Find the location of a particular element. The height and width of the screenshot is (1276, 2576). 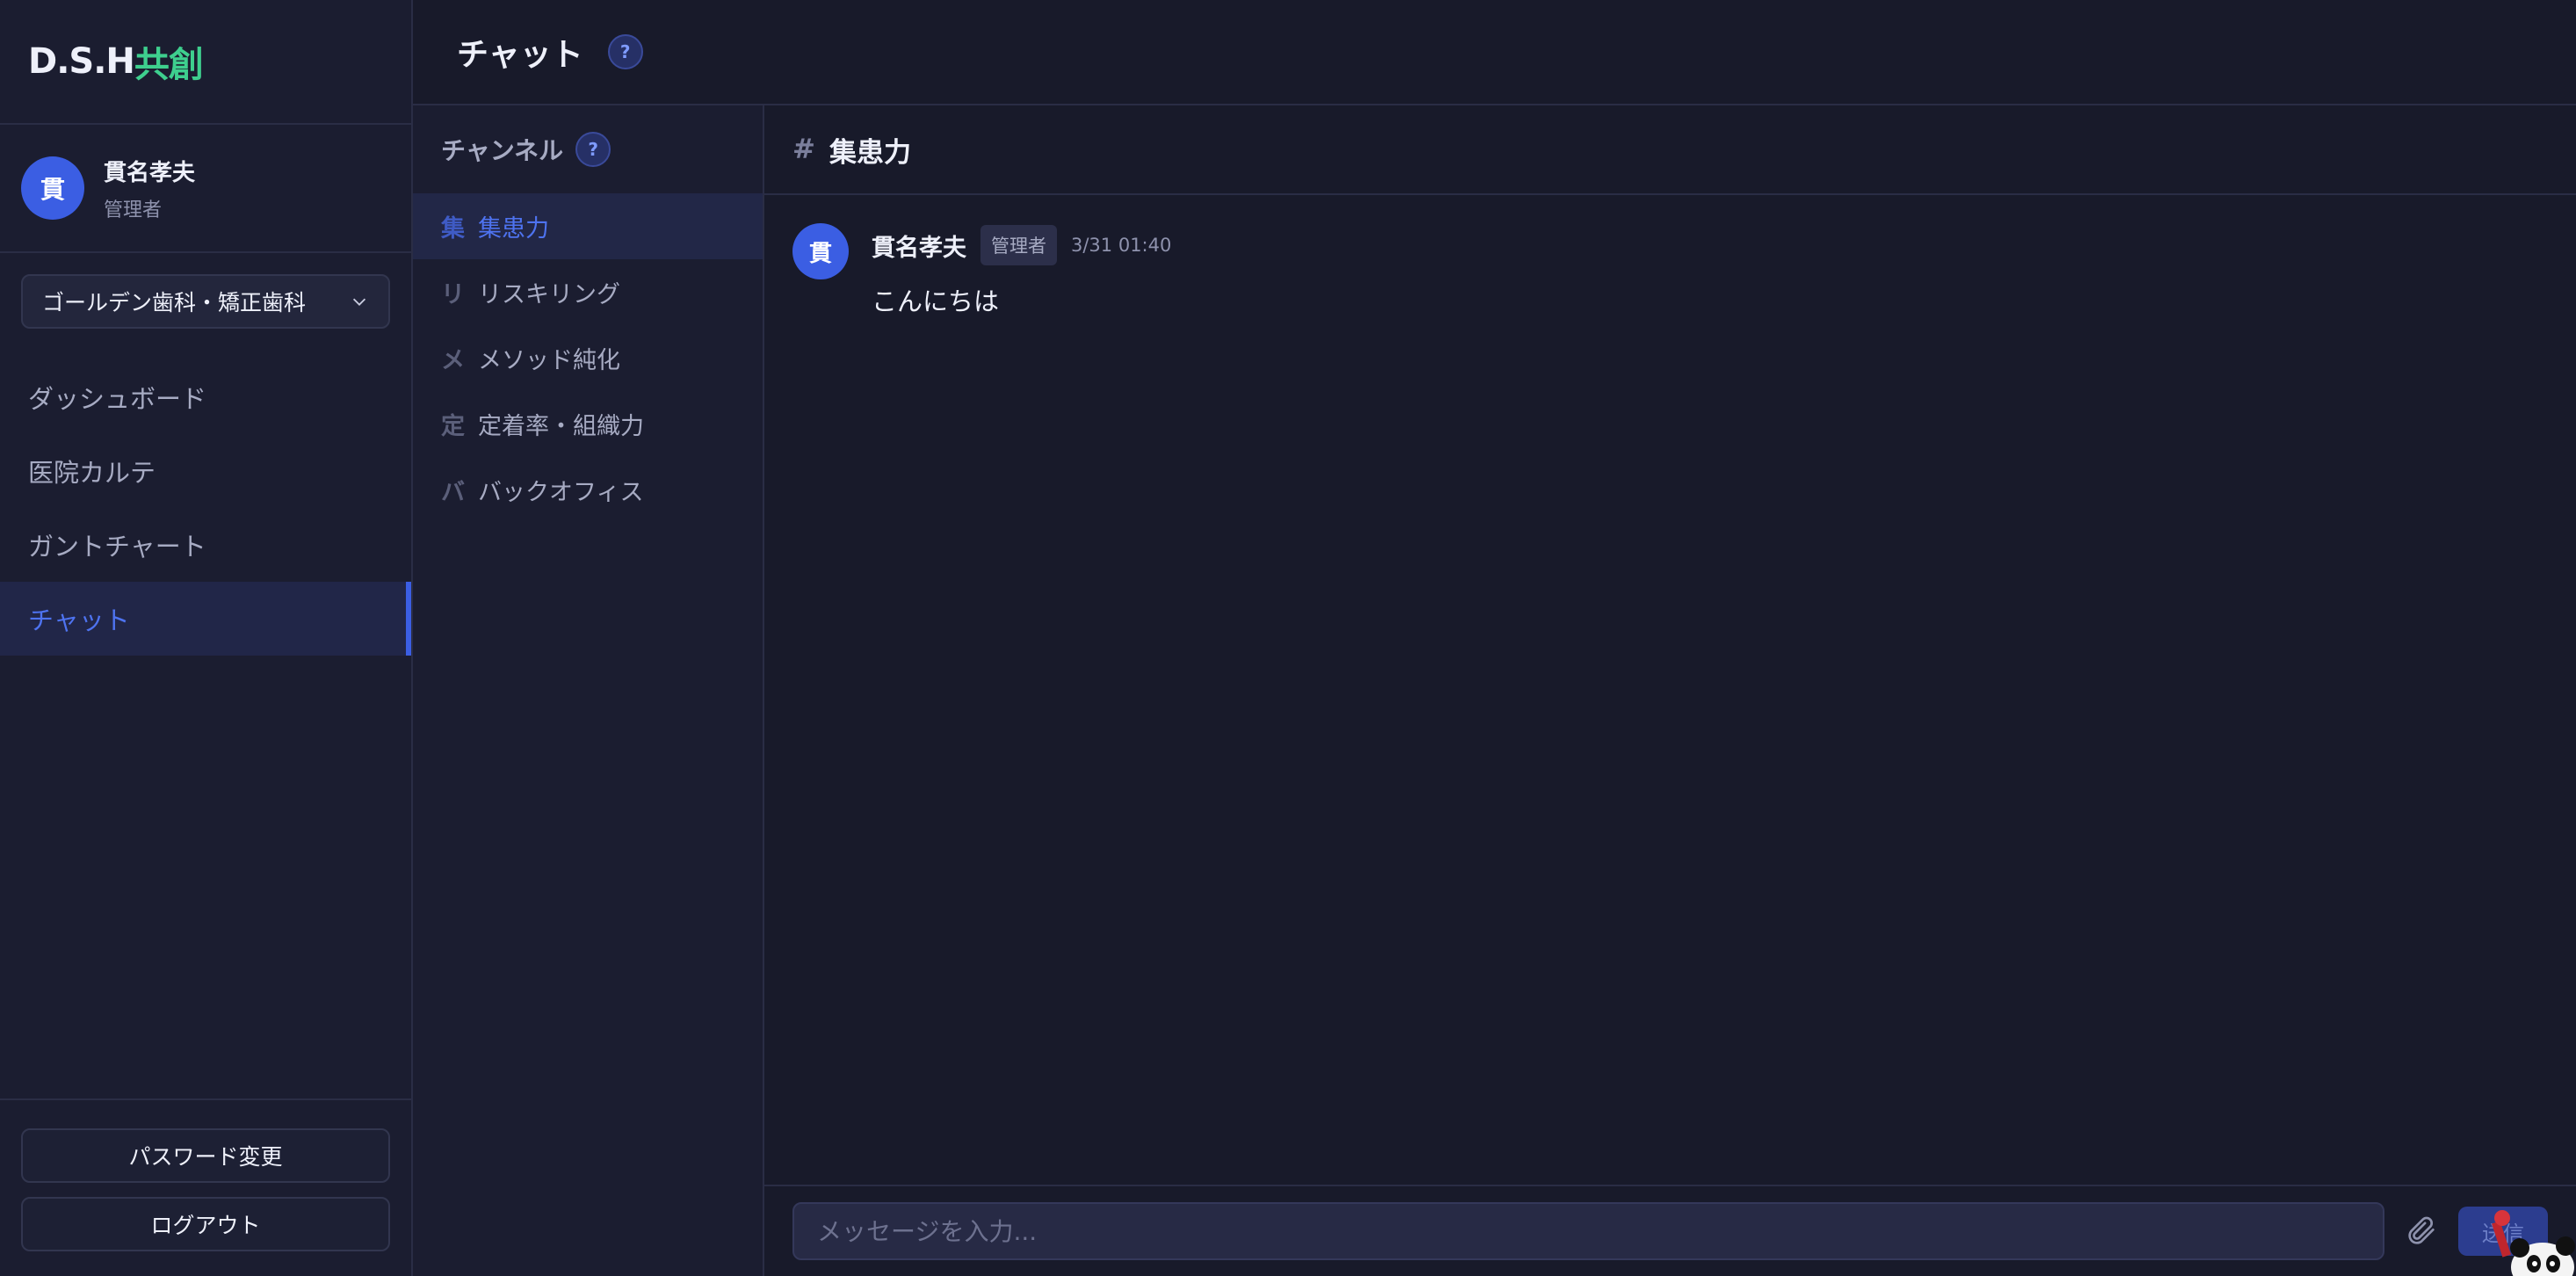

message-meta: 貫名孝夫 管理者 3/31 01:40 is located at coordinates (1021, 245).